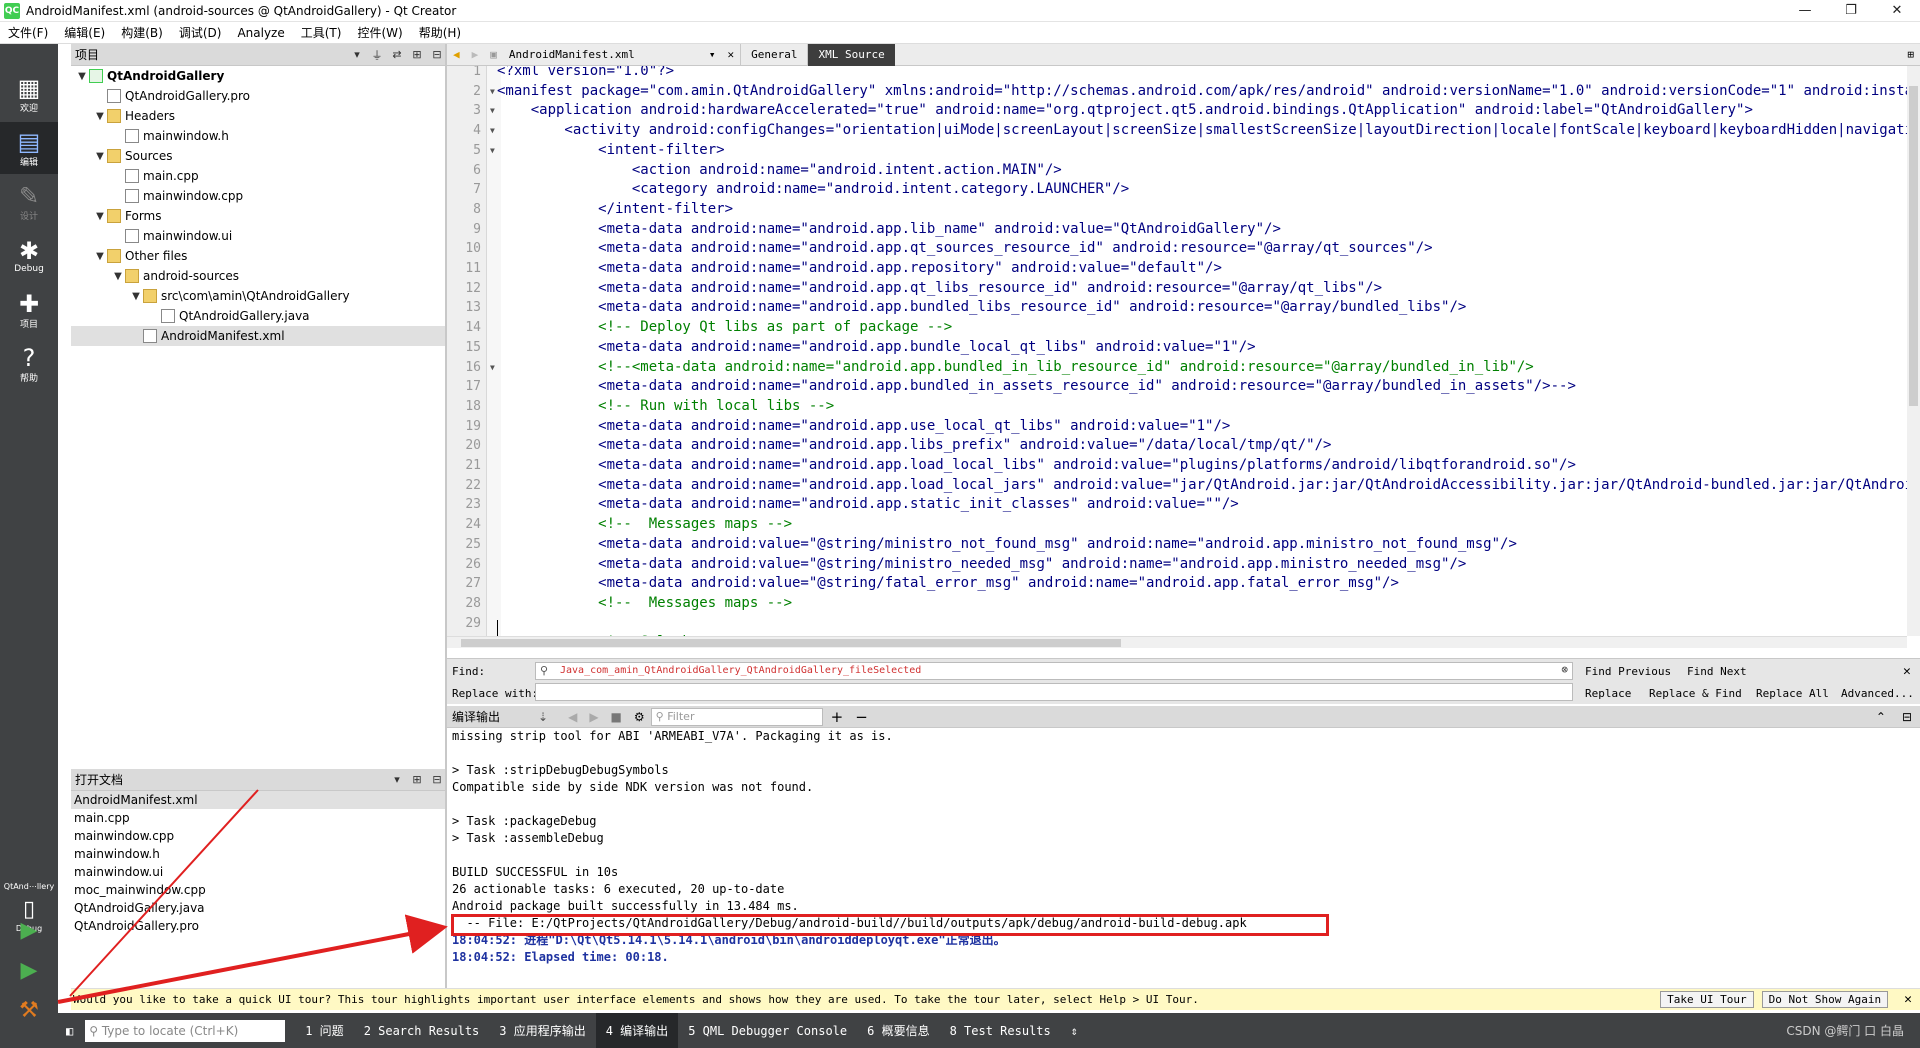  What do you see at coordinates (84, 32) in the screenshot?
I see `menu-edit: 编辑(E)` at bounding box center [84, 32].